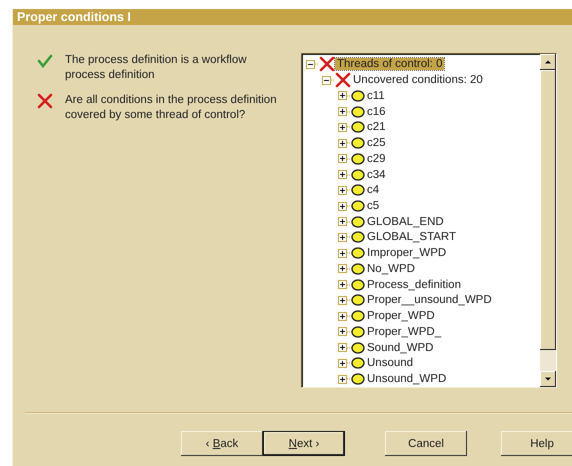 The height and width of the screenshot is (466, 572). Describe the element at coordinates (222, 443) in the screenshot. I see `dialog-button: ‹ Back` at that location.